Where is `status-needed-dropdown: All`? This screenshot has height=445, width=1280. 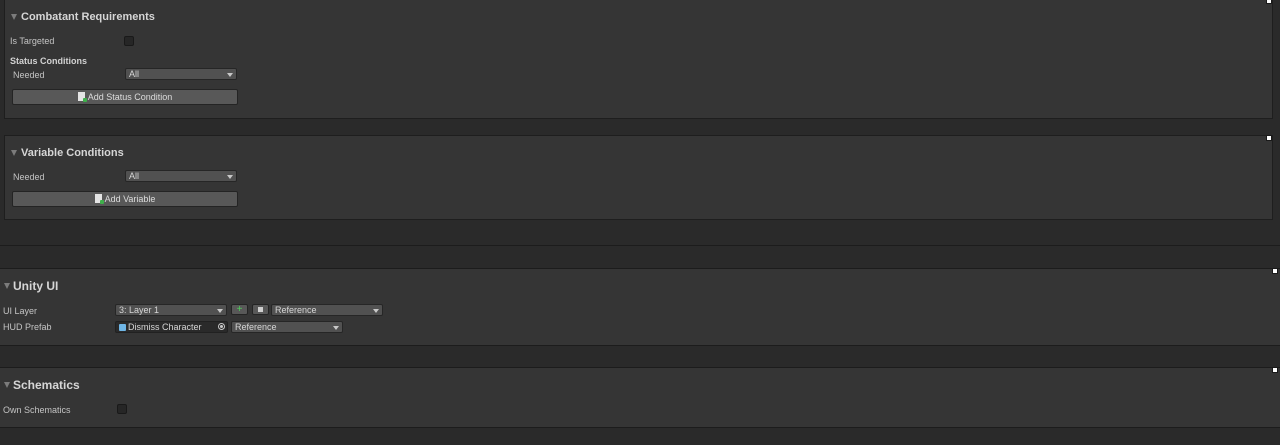 status-needed-dropdown: All is located at coordinates (181, 74).